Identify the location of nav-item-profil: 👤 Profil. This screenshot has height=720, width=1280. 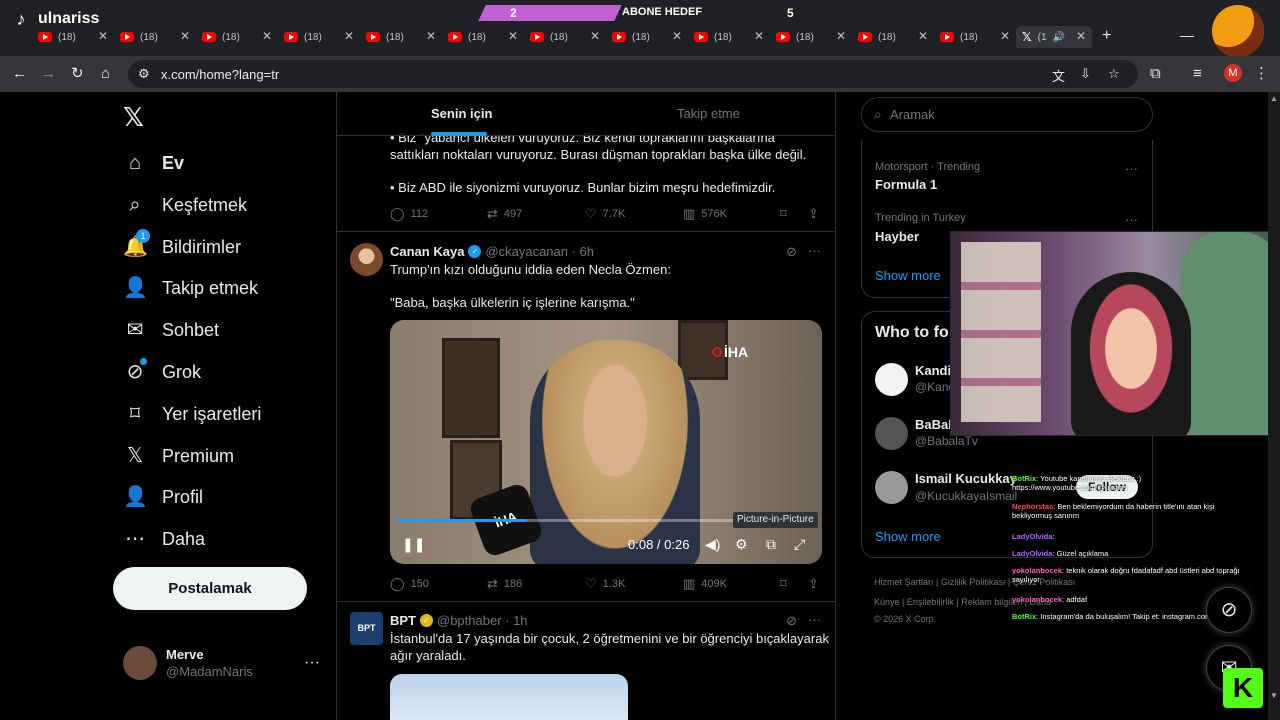
(163, 497).